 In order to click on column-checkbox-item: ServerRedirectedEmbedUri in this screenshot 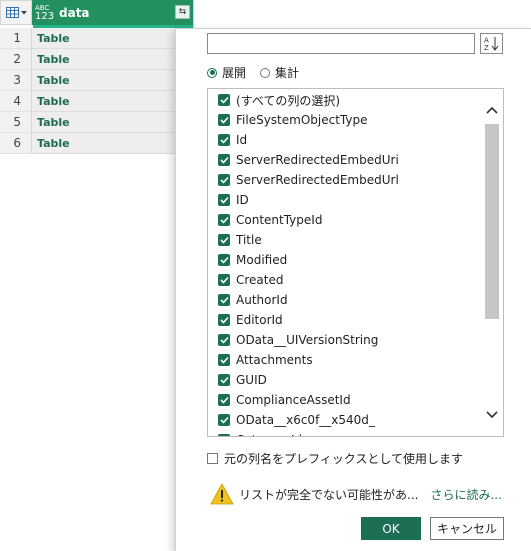, I will do `click(308, 160)`.